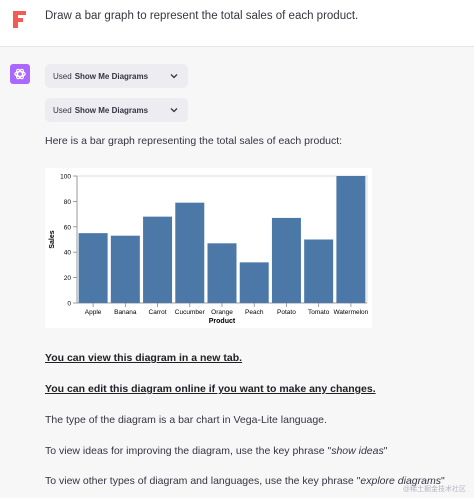 The width and height of the screenshot is (474, 498). What do you see at coordinates (350, 312) in the screenshot?
I see `x-tick-label: Watermelon` at bounding box center [350, 312].